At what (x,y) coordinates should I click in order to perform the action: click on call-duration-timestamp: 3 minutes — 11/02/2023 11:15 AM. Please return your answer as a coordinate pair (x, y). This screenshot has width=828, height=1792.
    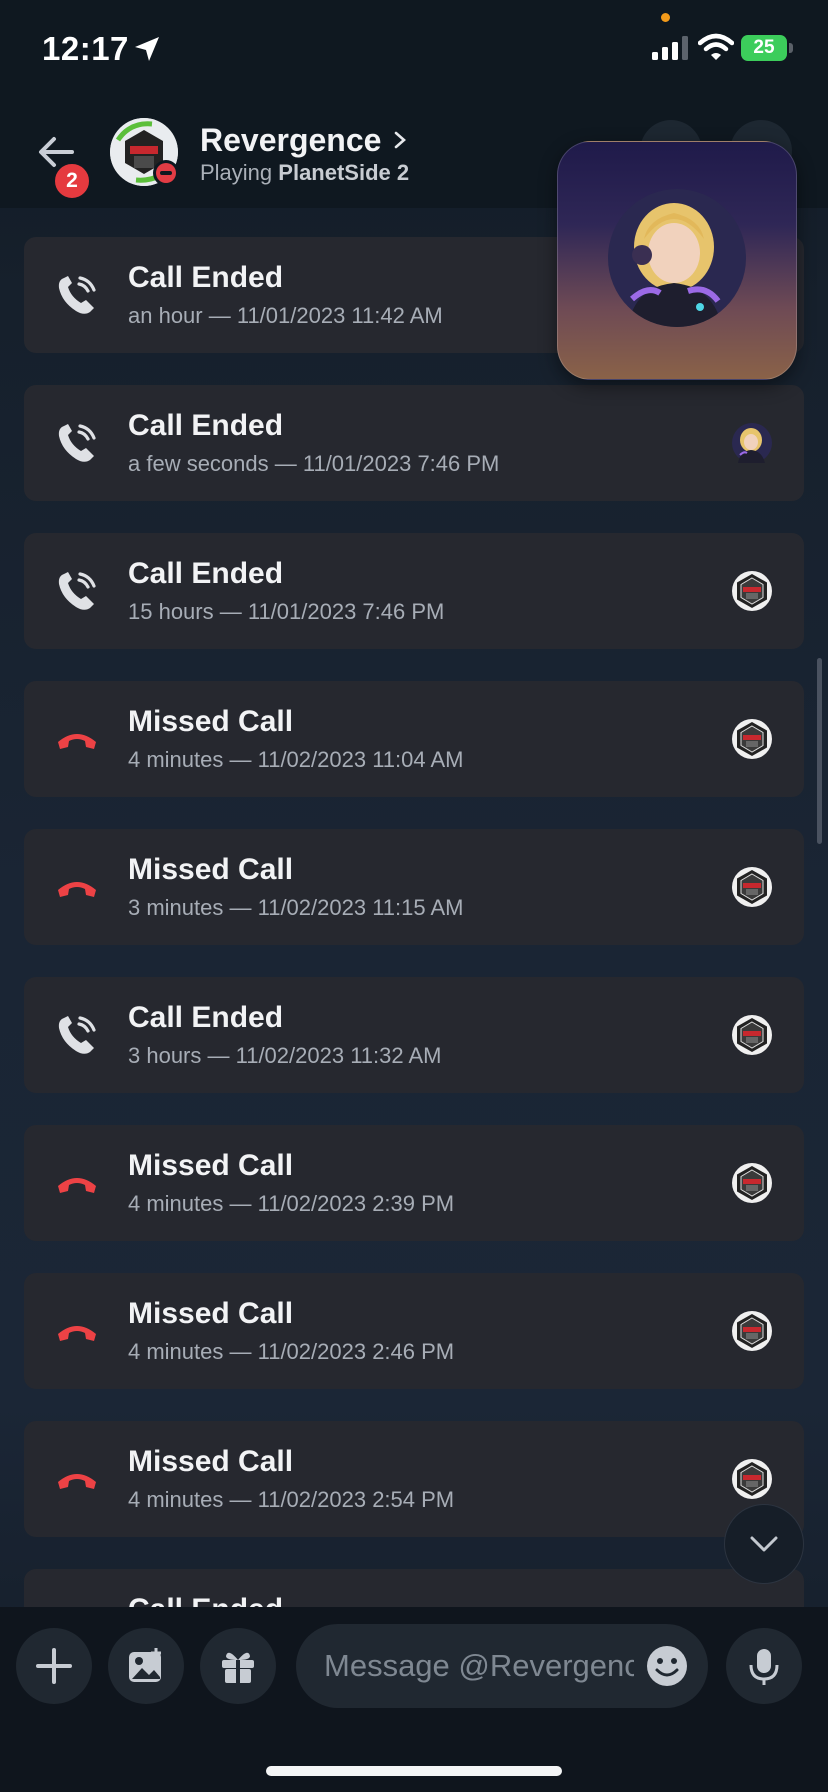
    Looking at the image, I should click on (296, 907).